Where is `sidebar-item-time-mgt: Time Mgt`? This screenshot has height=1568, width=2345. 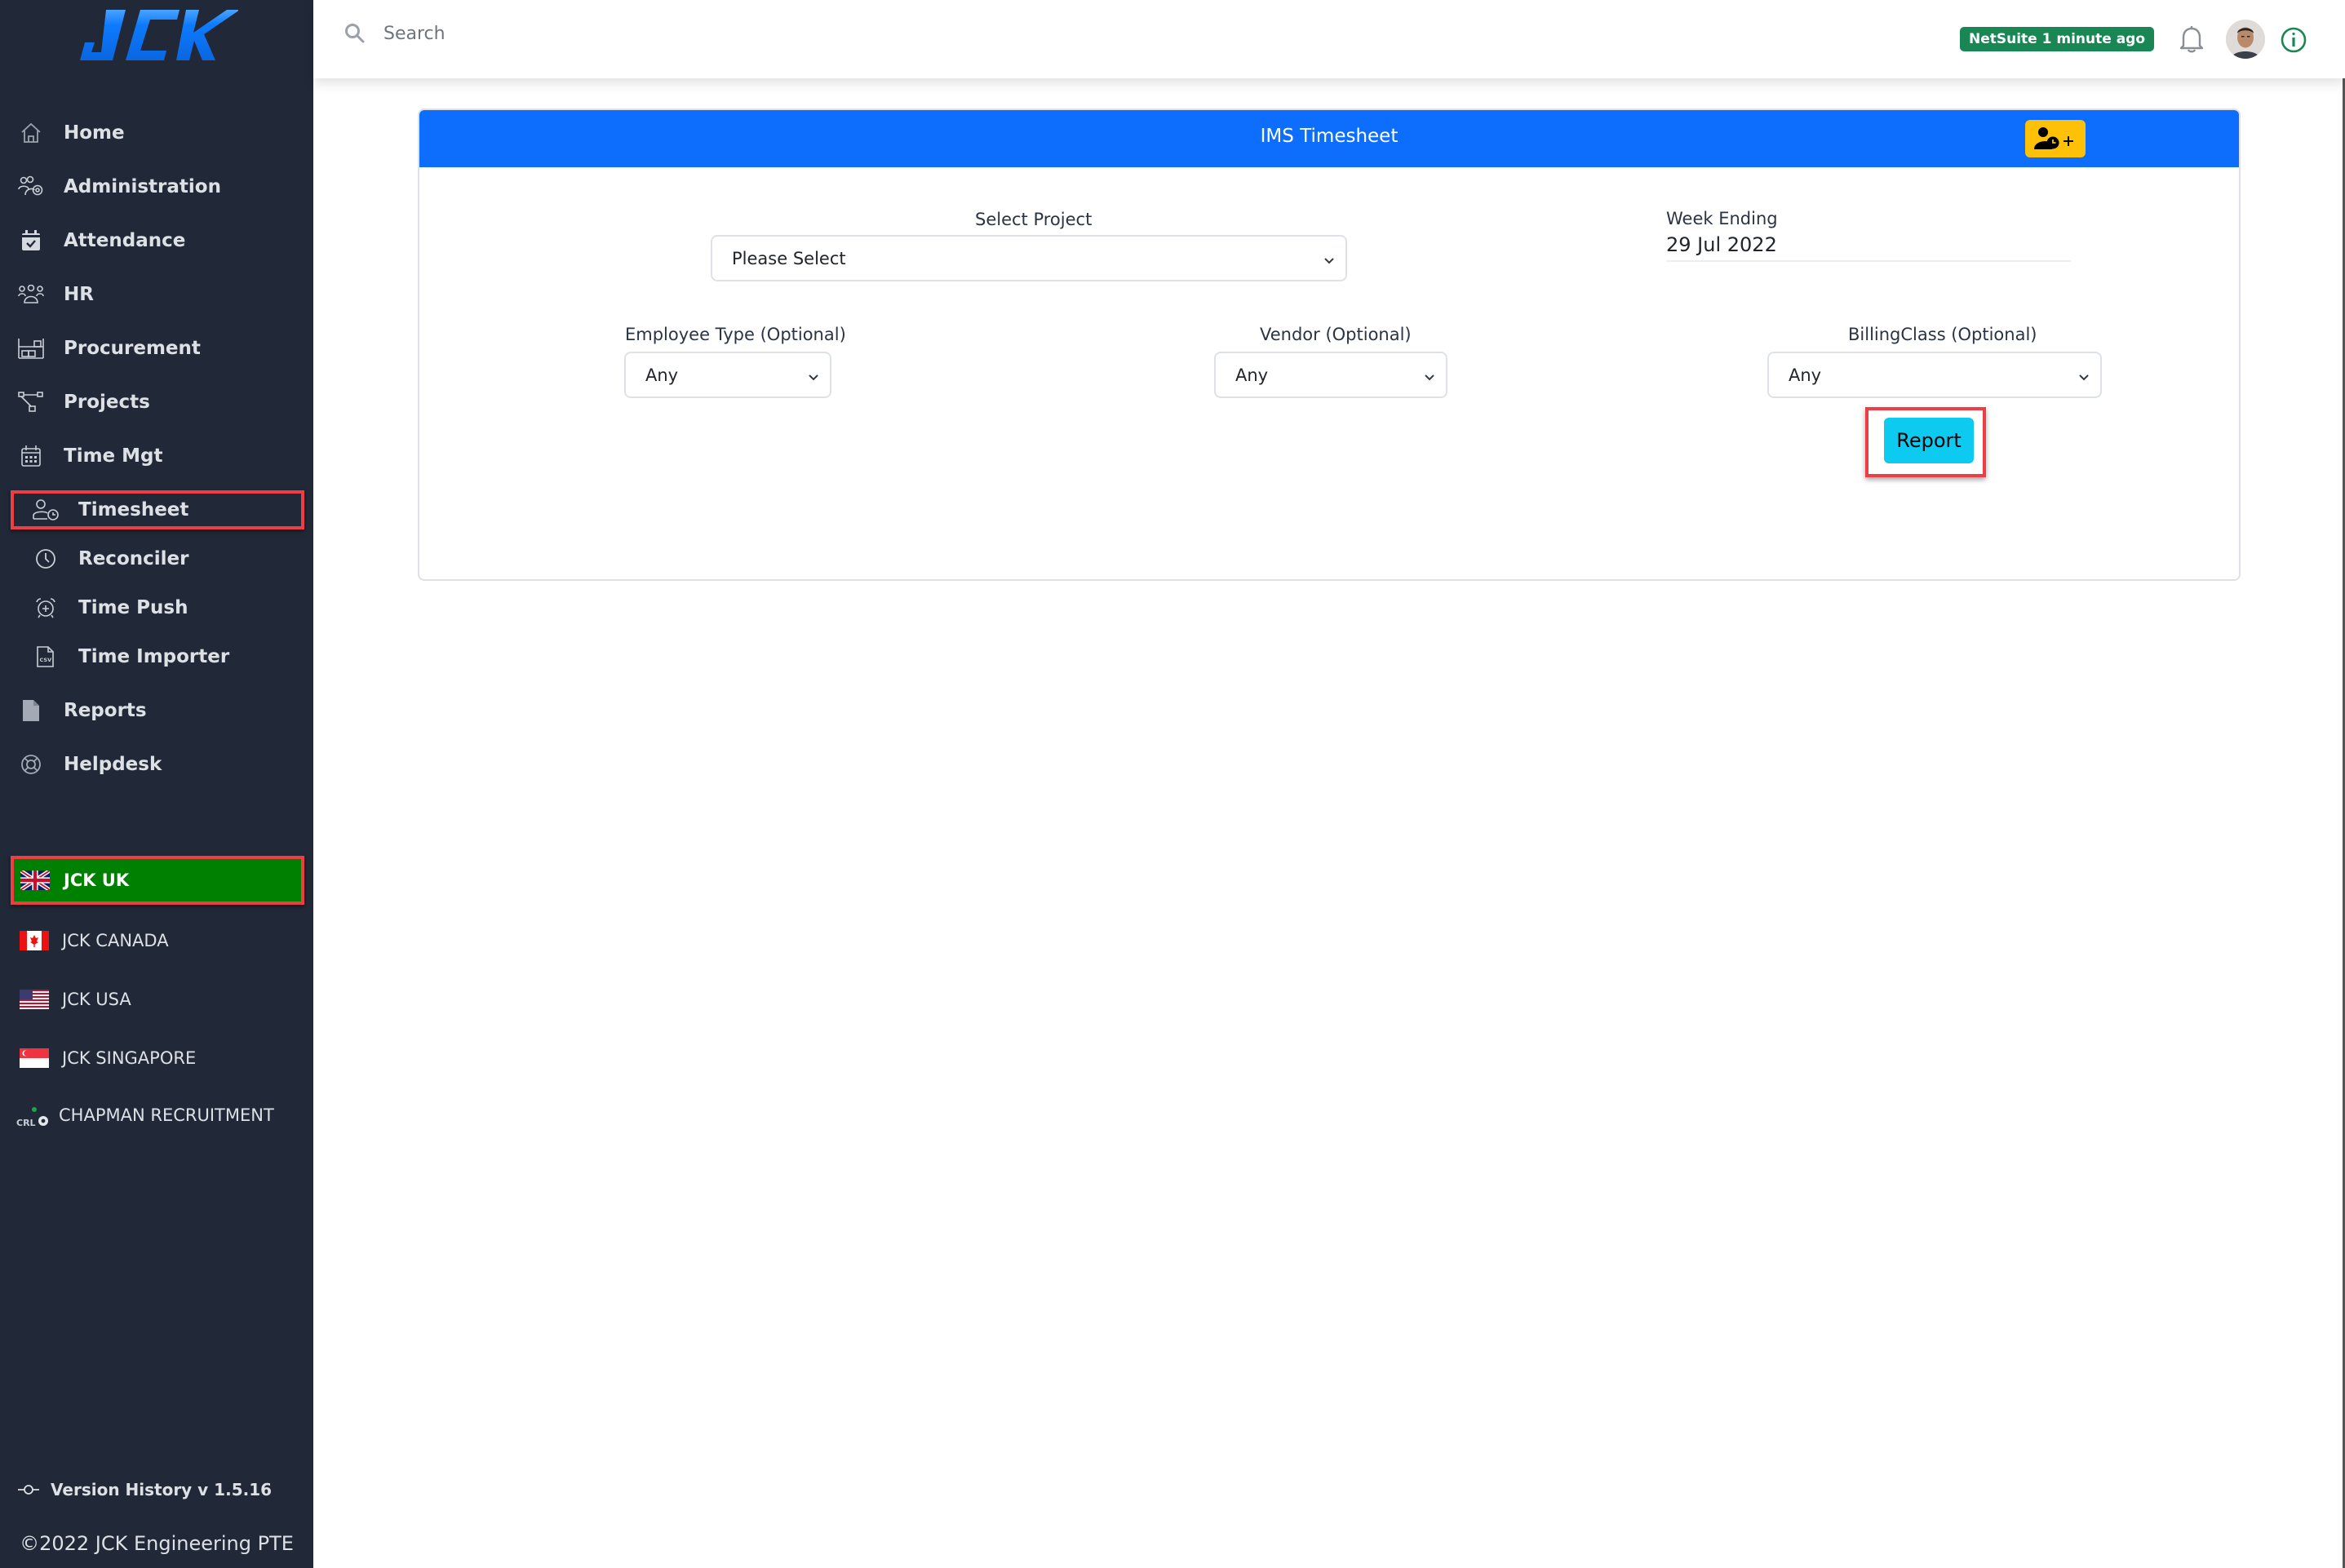
sidebar-item-time-mgt: Time Mgt is located at coordinates (156, 456).